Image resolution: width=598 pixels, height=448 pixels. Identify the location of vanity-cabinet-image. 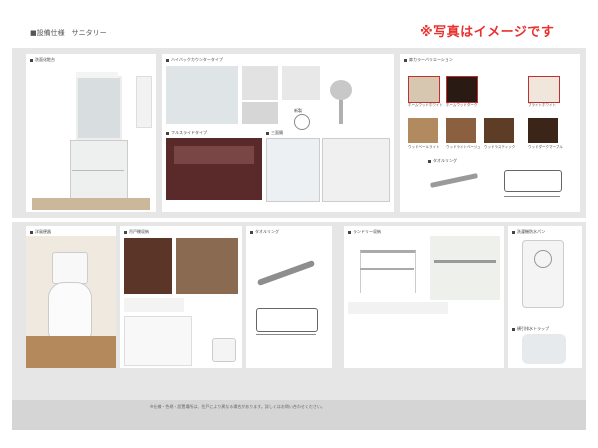
(99, 171).